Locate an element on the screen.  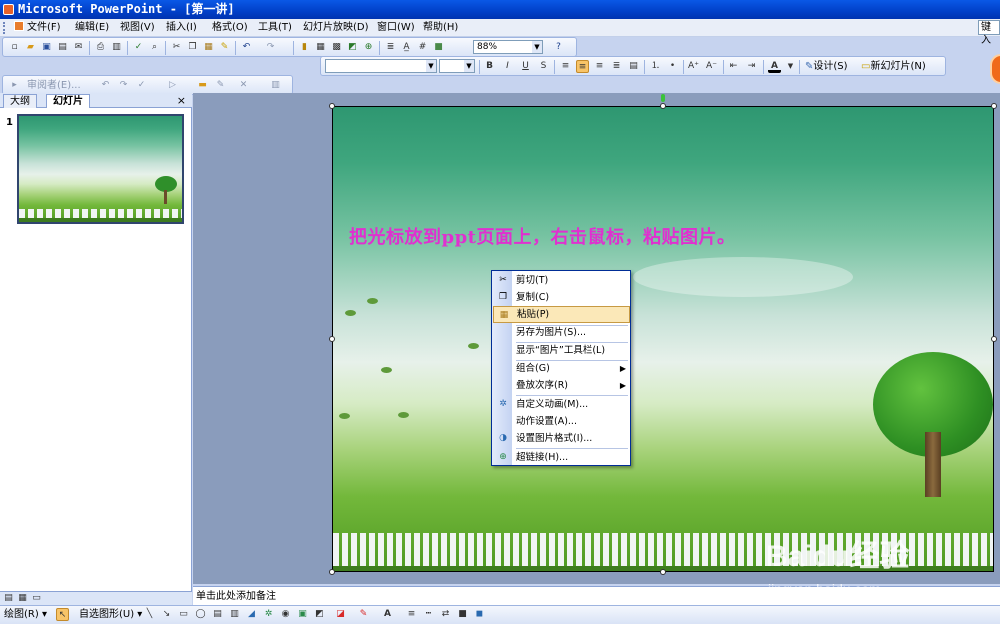
email-icon: ✉ is located at coordinates (78, 47).